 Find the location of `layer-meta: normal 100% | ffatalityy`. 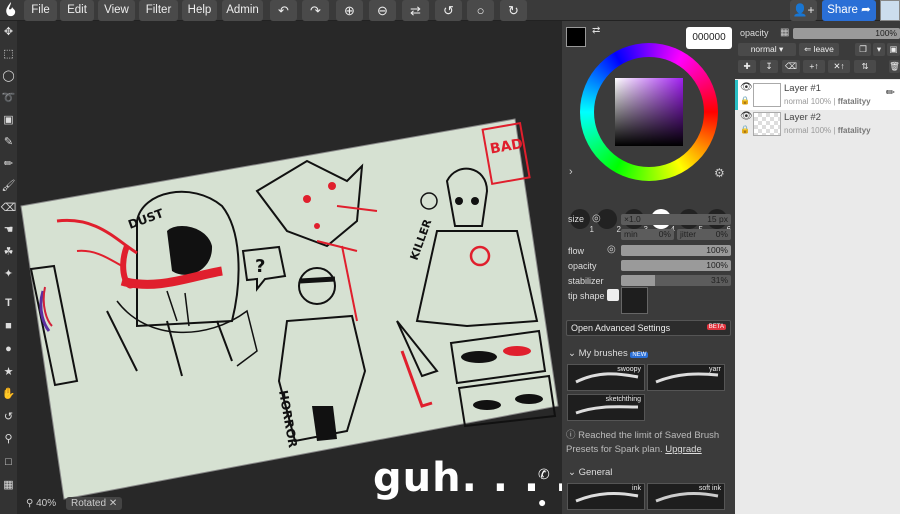

layer-meta: normal 100% | ffatalityy is located at coordinates (827, 101).